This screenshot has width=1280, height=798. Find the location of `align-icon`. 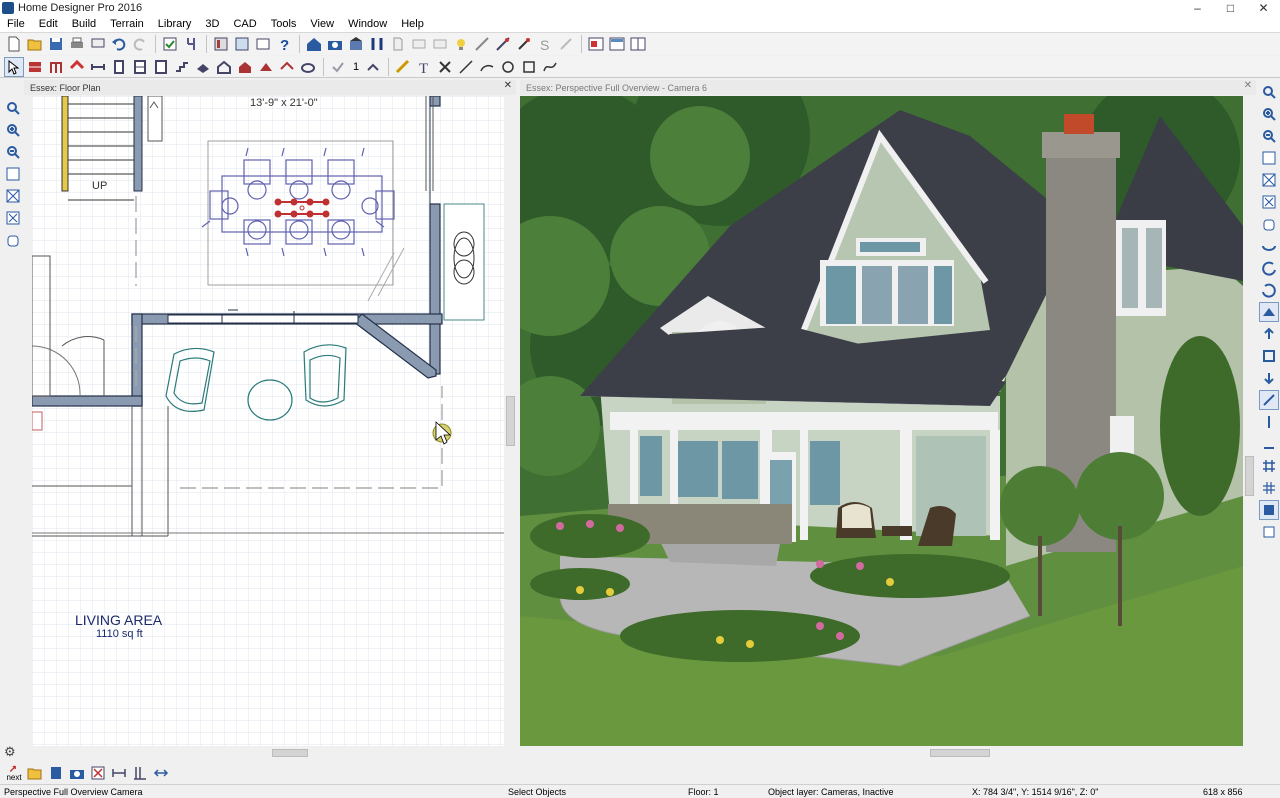

align-icon is located at coordinates (119, 773).